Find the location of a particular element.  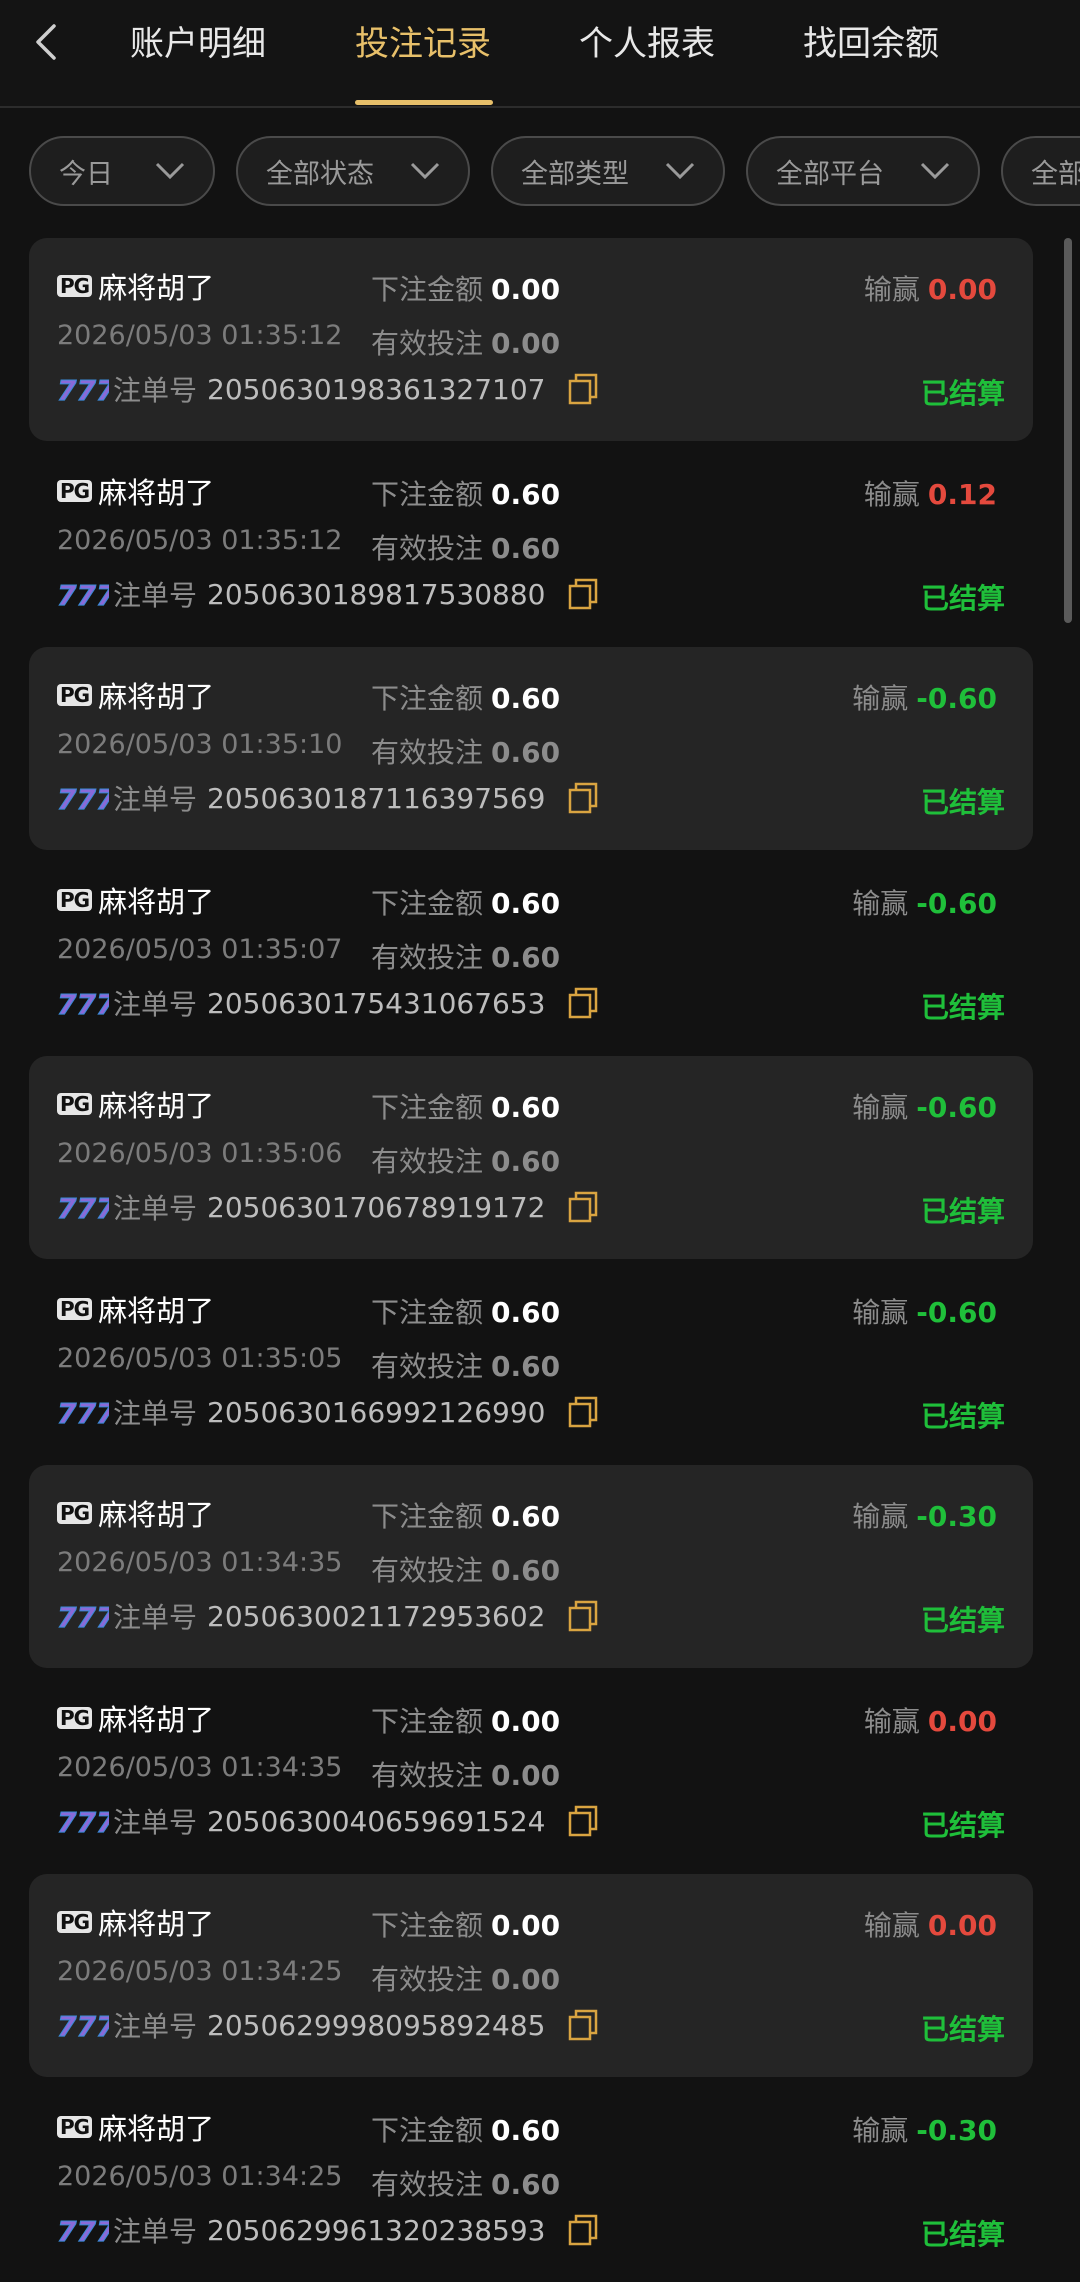

order-number-row: 777 注单号 2050630187116397569 is located at coordinates (327, 798).